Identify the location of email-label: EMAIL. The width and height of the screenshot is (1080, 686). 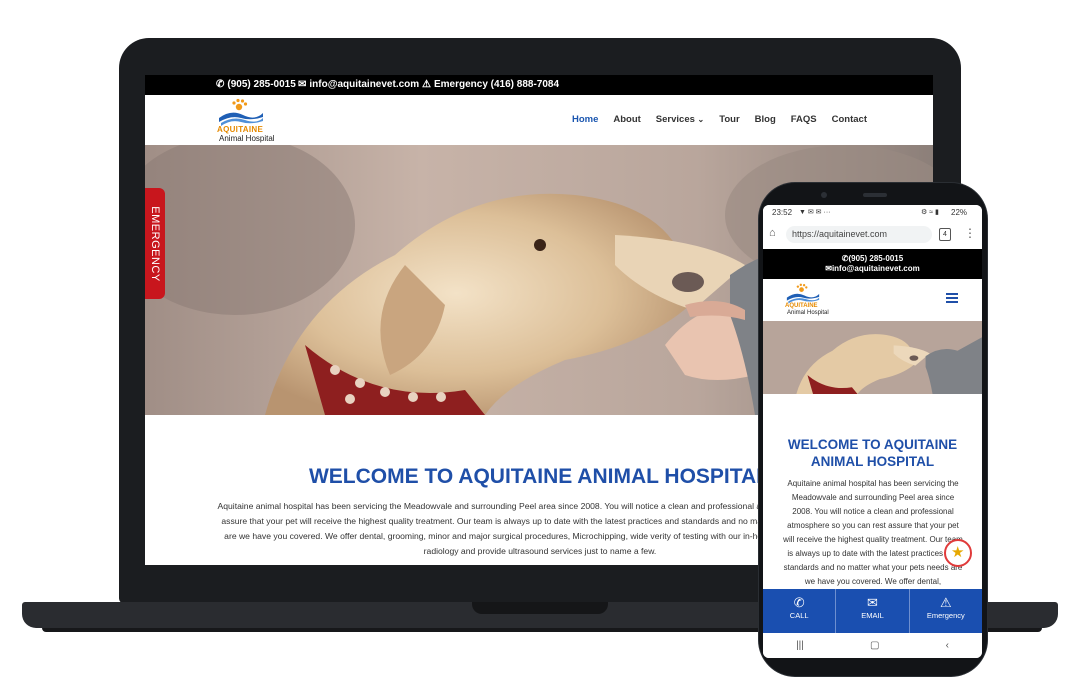
(872, 615).